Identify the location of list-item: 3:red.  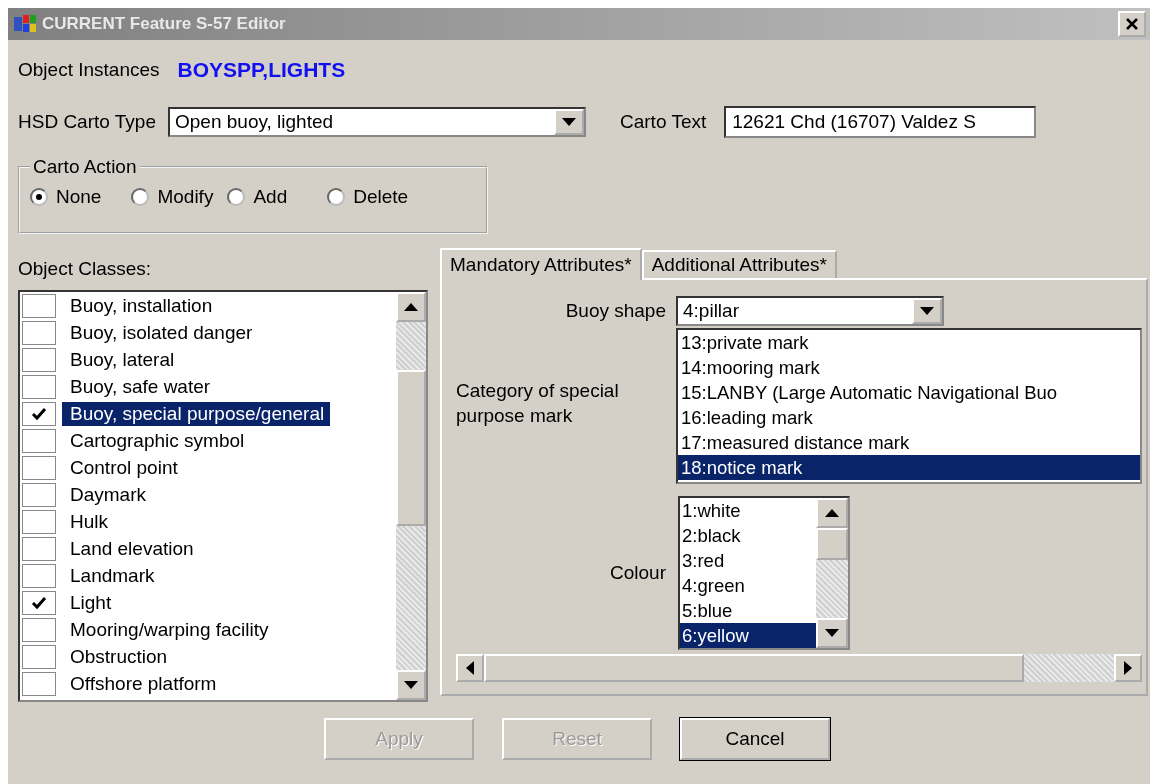
(748, 560).